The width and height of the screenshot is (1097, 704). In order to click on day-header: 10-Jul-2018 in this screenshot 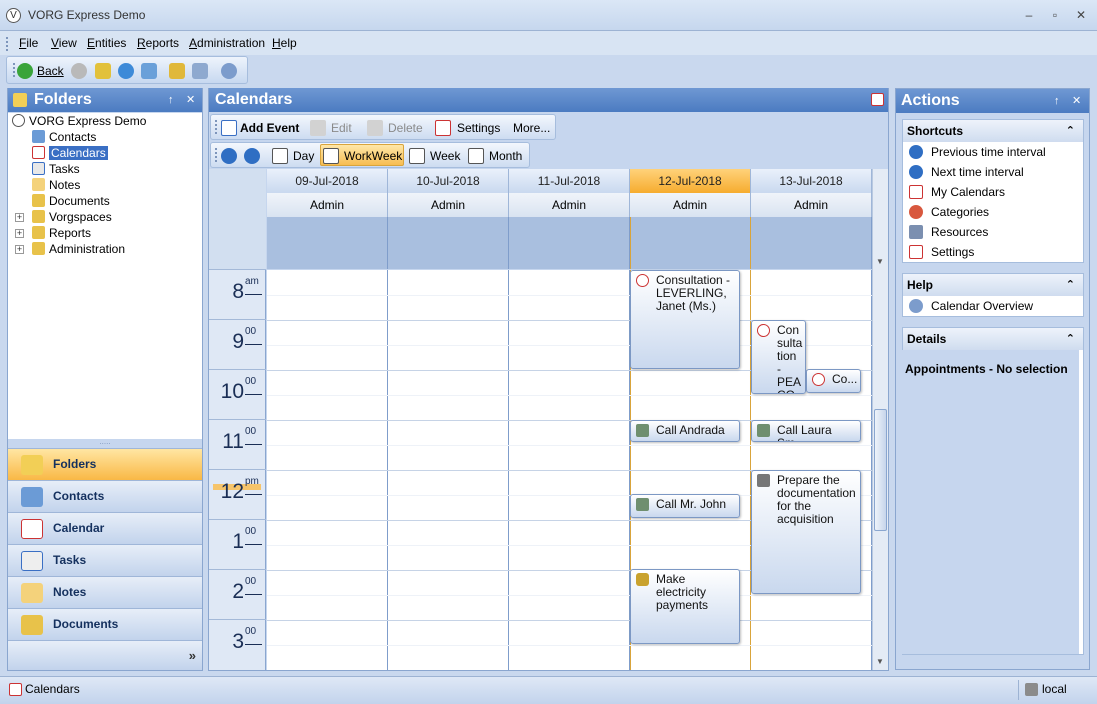, I will do `click(448, 181)`.